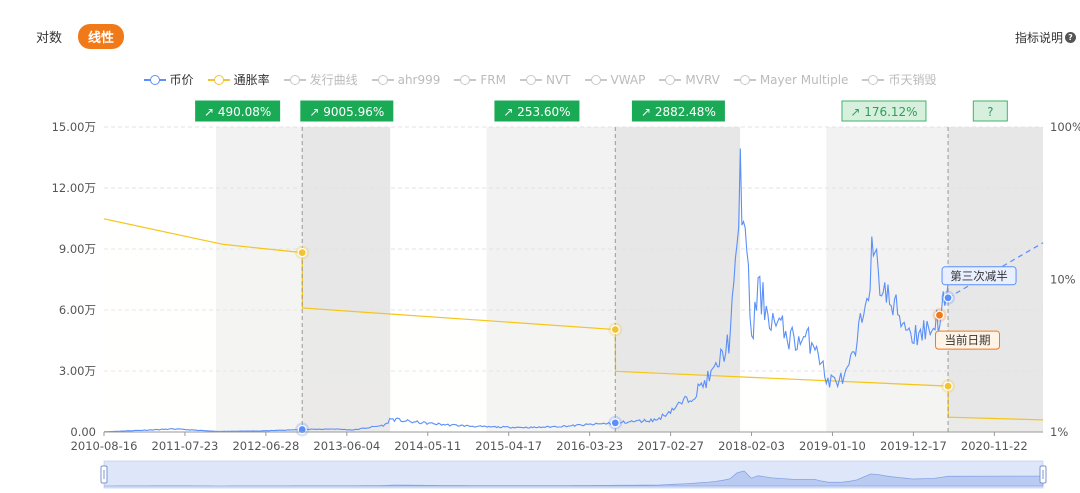 Image resolution: width=1080 pixels, height=493 pixels. I want to click on legend-item-nvt: NVT, so click(545, 79).